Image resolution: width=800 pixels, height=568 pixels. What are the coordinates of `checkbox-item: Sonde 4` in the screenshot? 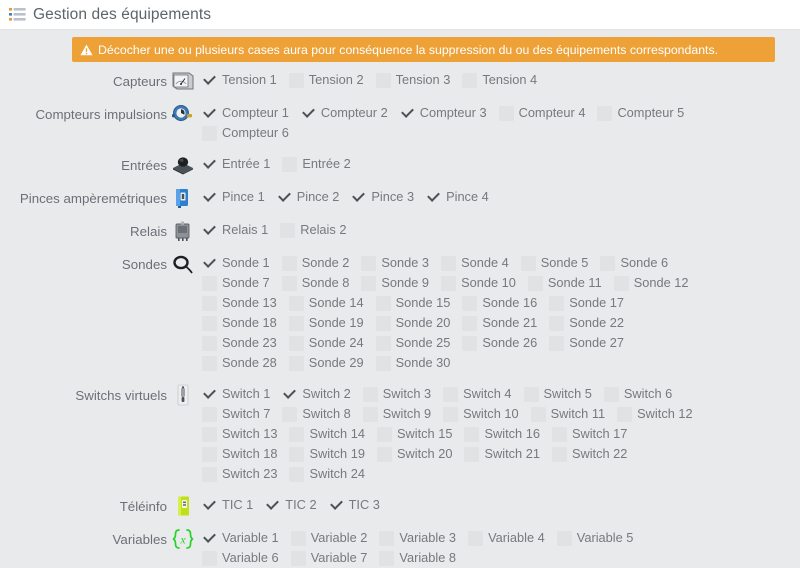 It's located at (475, 263).